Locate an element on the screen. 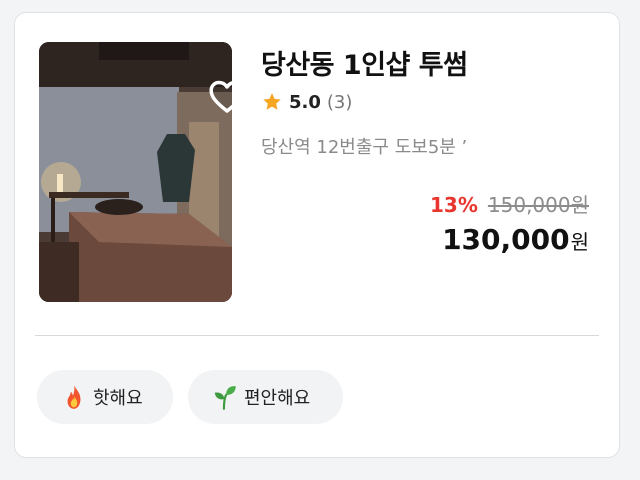 The width and height of the screenshot is (640, 480). rating-score: 5.0 is located at coordinates (305, 102).